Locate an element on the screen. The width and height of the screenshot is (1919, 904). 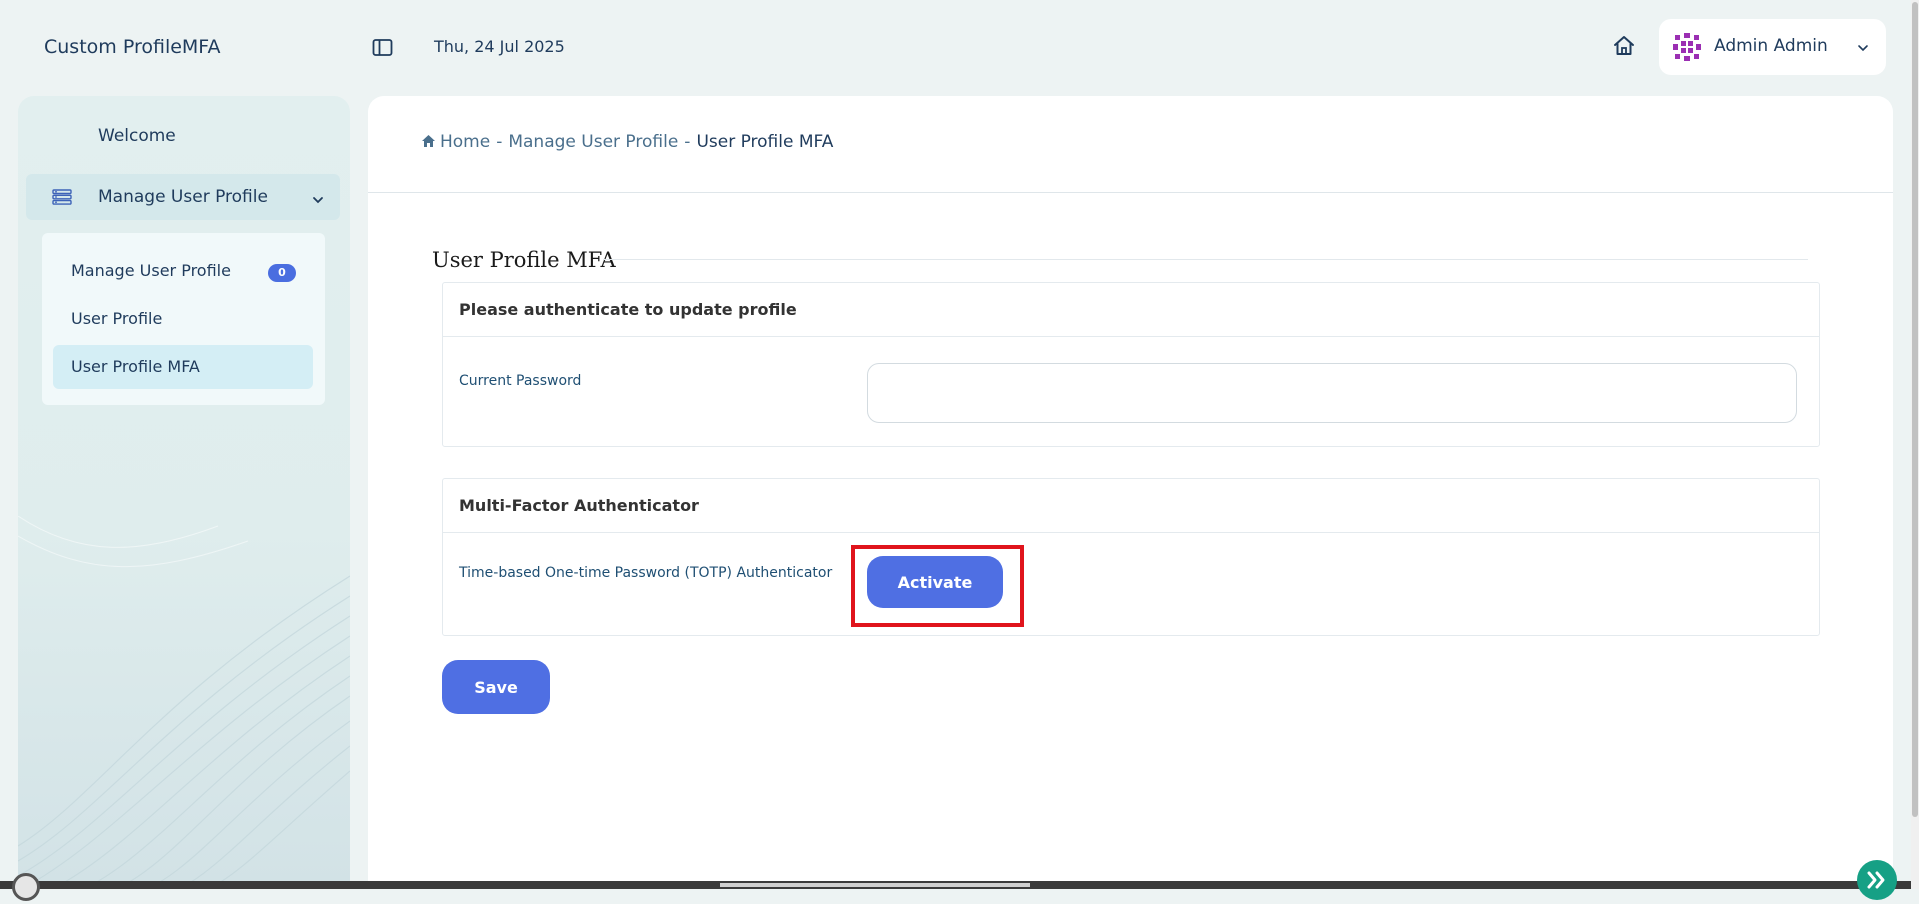
sidebar-item-label: Manage User Profile is located at coordinates (151, 270).